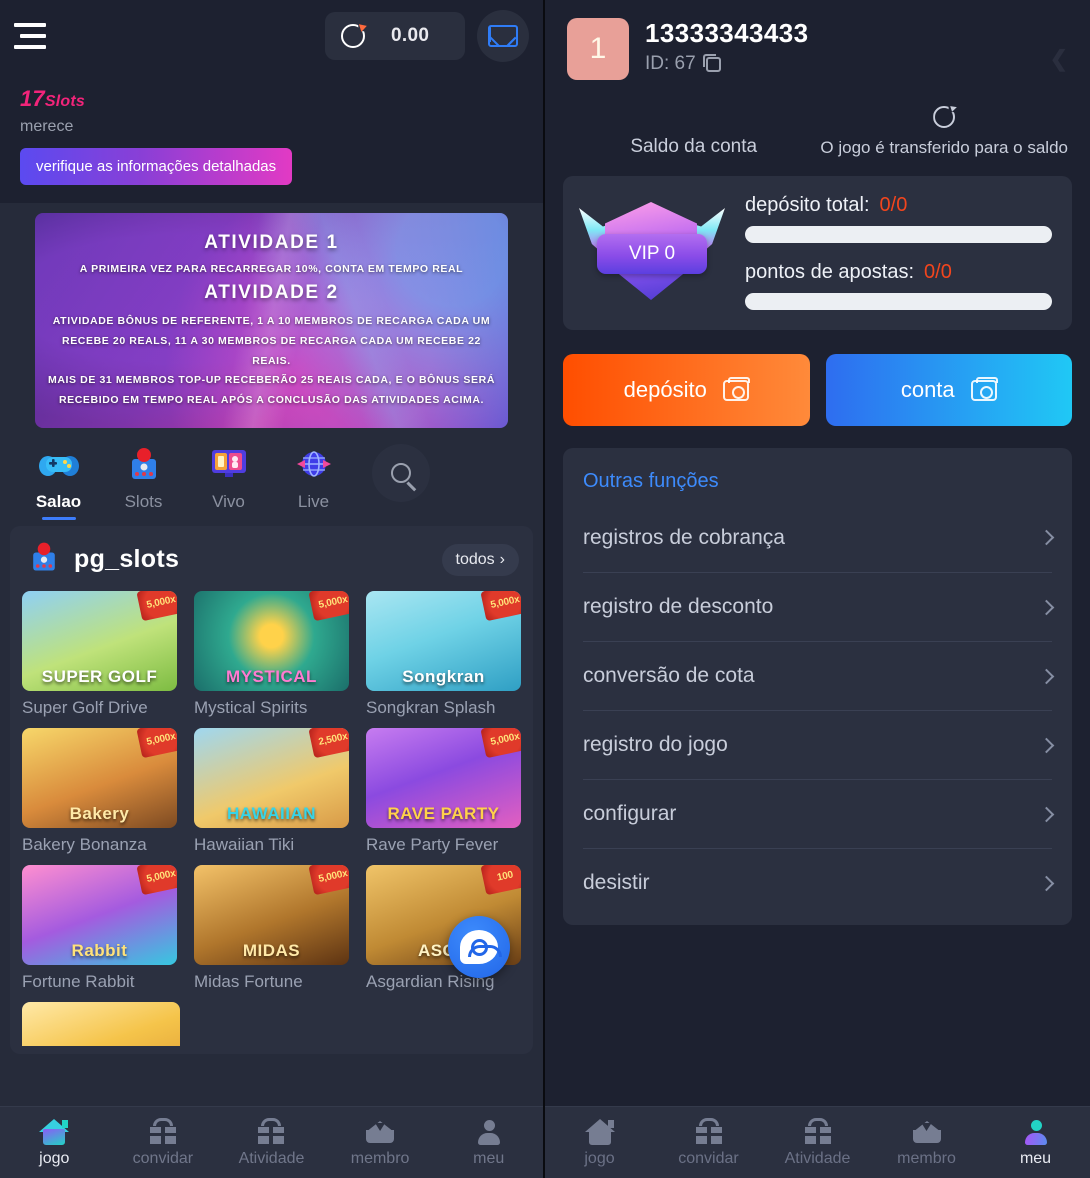 This screenshot has height=1178, width=1090. I want to click on share-icon: ❮, so click(1059, 59).